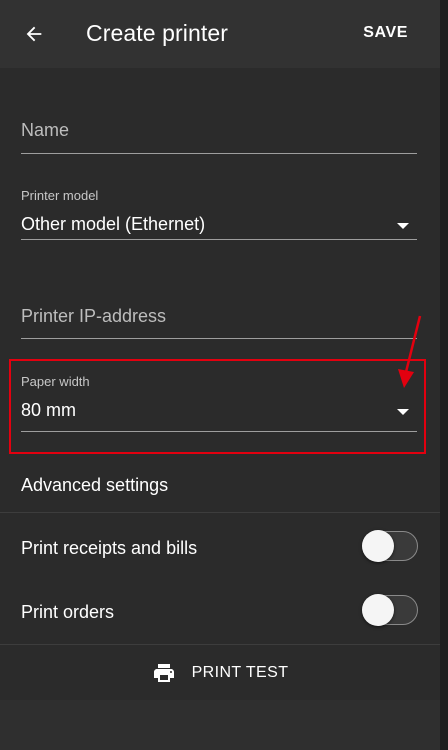  What do you see at coordinates (219, 153) in the screenshot?
I see `name-underline` at bounding box center [219, 153].